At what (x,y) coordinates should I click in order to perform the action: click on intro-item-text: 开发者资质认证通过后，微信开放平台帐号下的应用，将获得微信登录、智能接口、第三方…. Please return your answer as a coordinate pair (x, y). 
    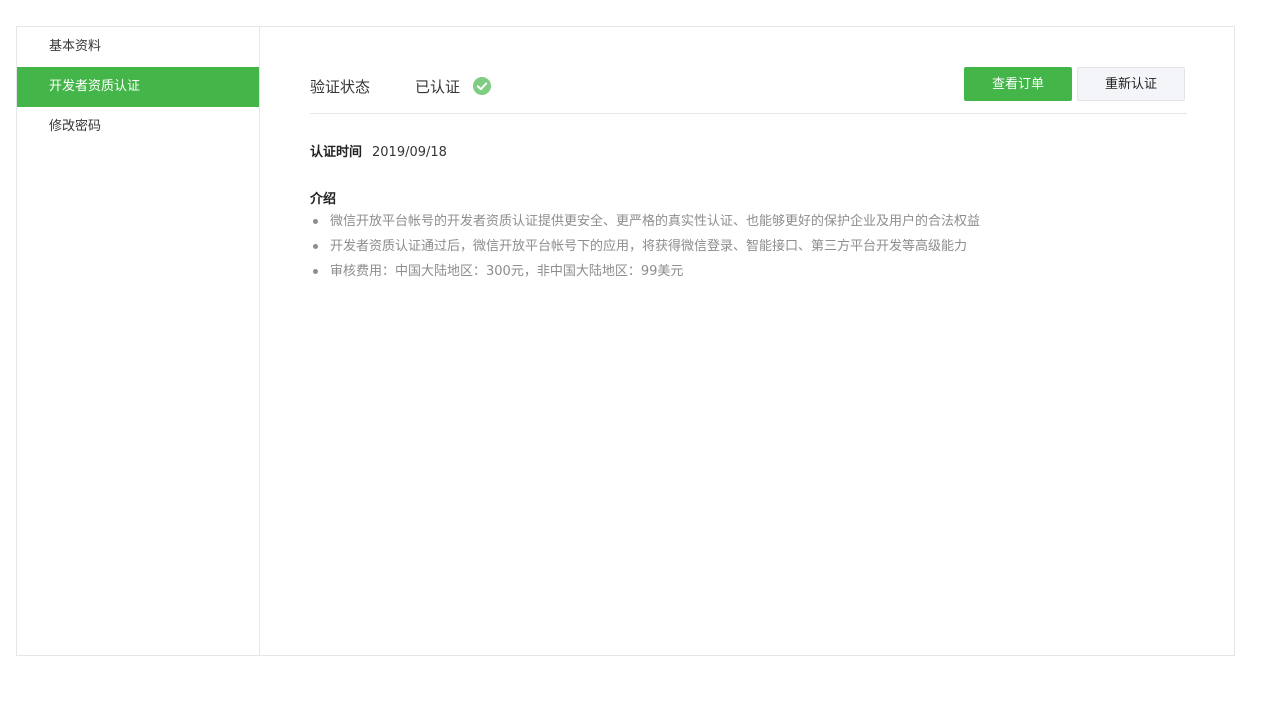
    Looking at the image, I should click on (649, 246).